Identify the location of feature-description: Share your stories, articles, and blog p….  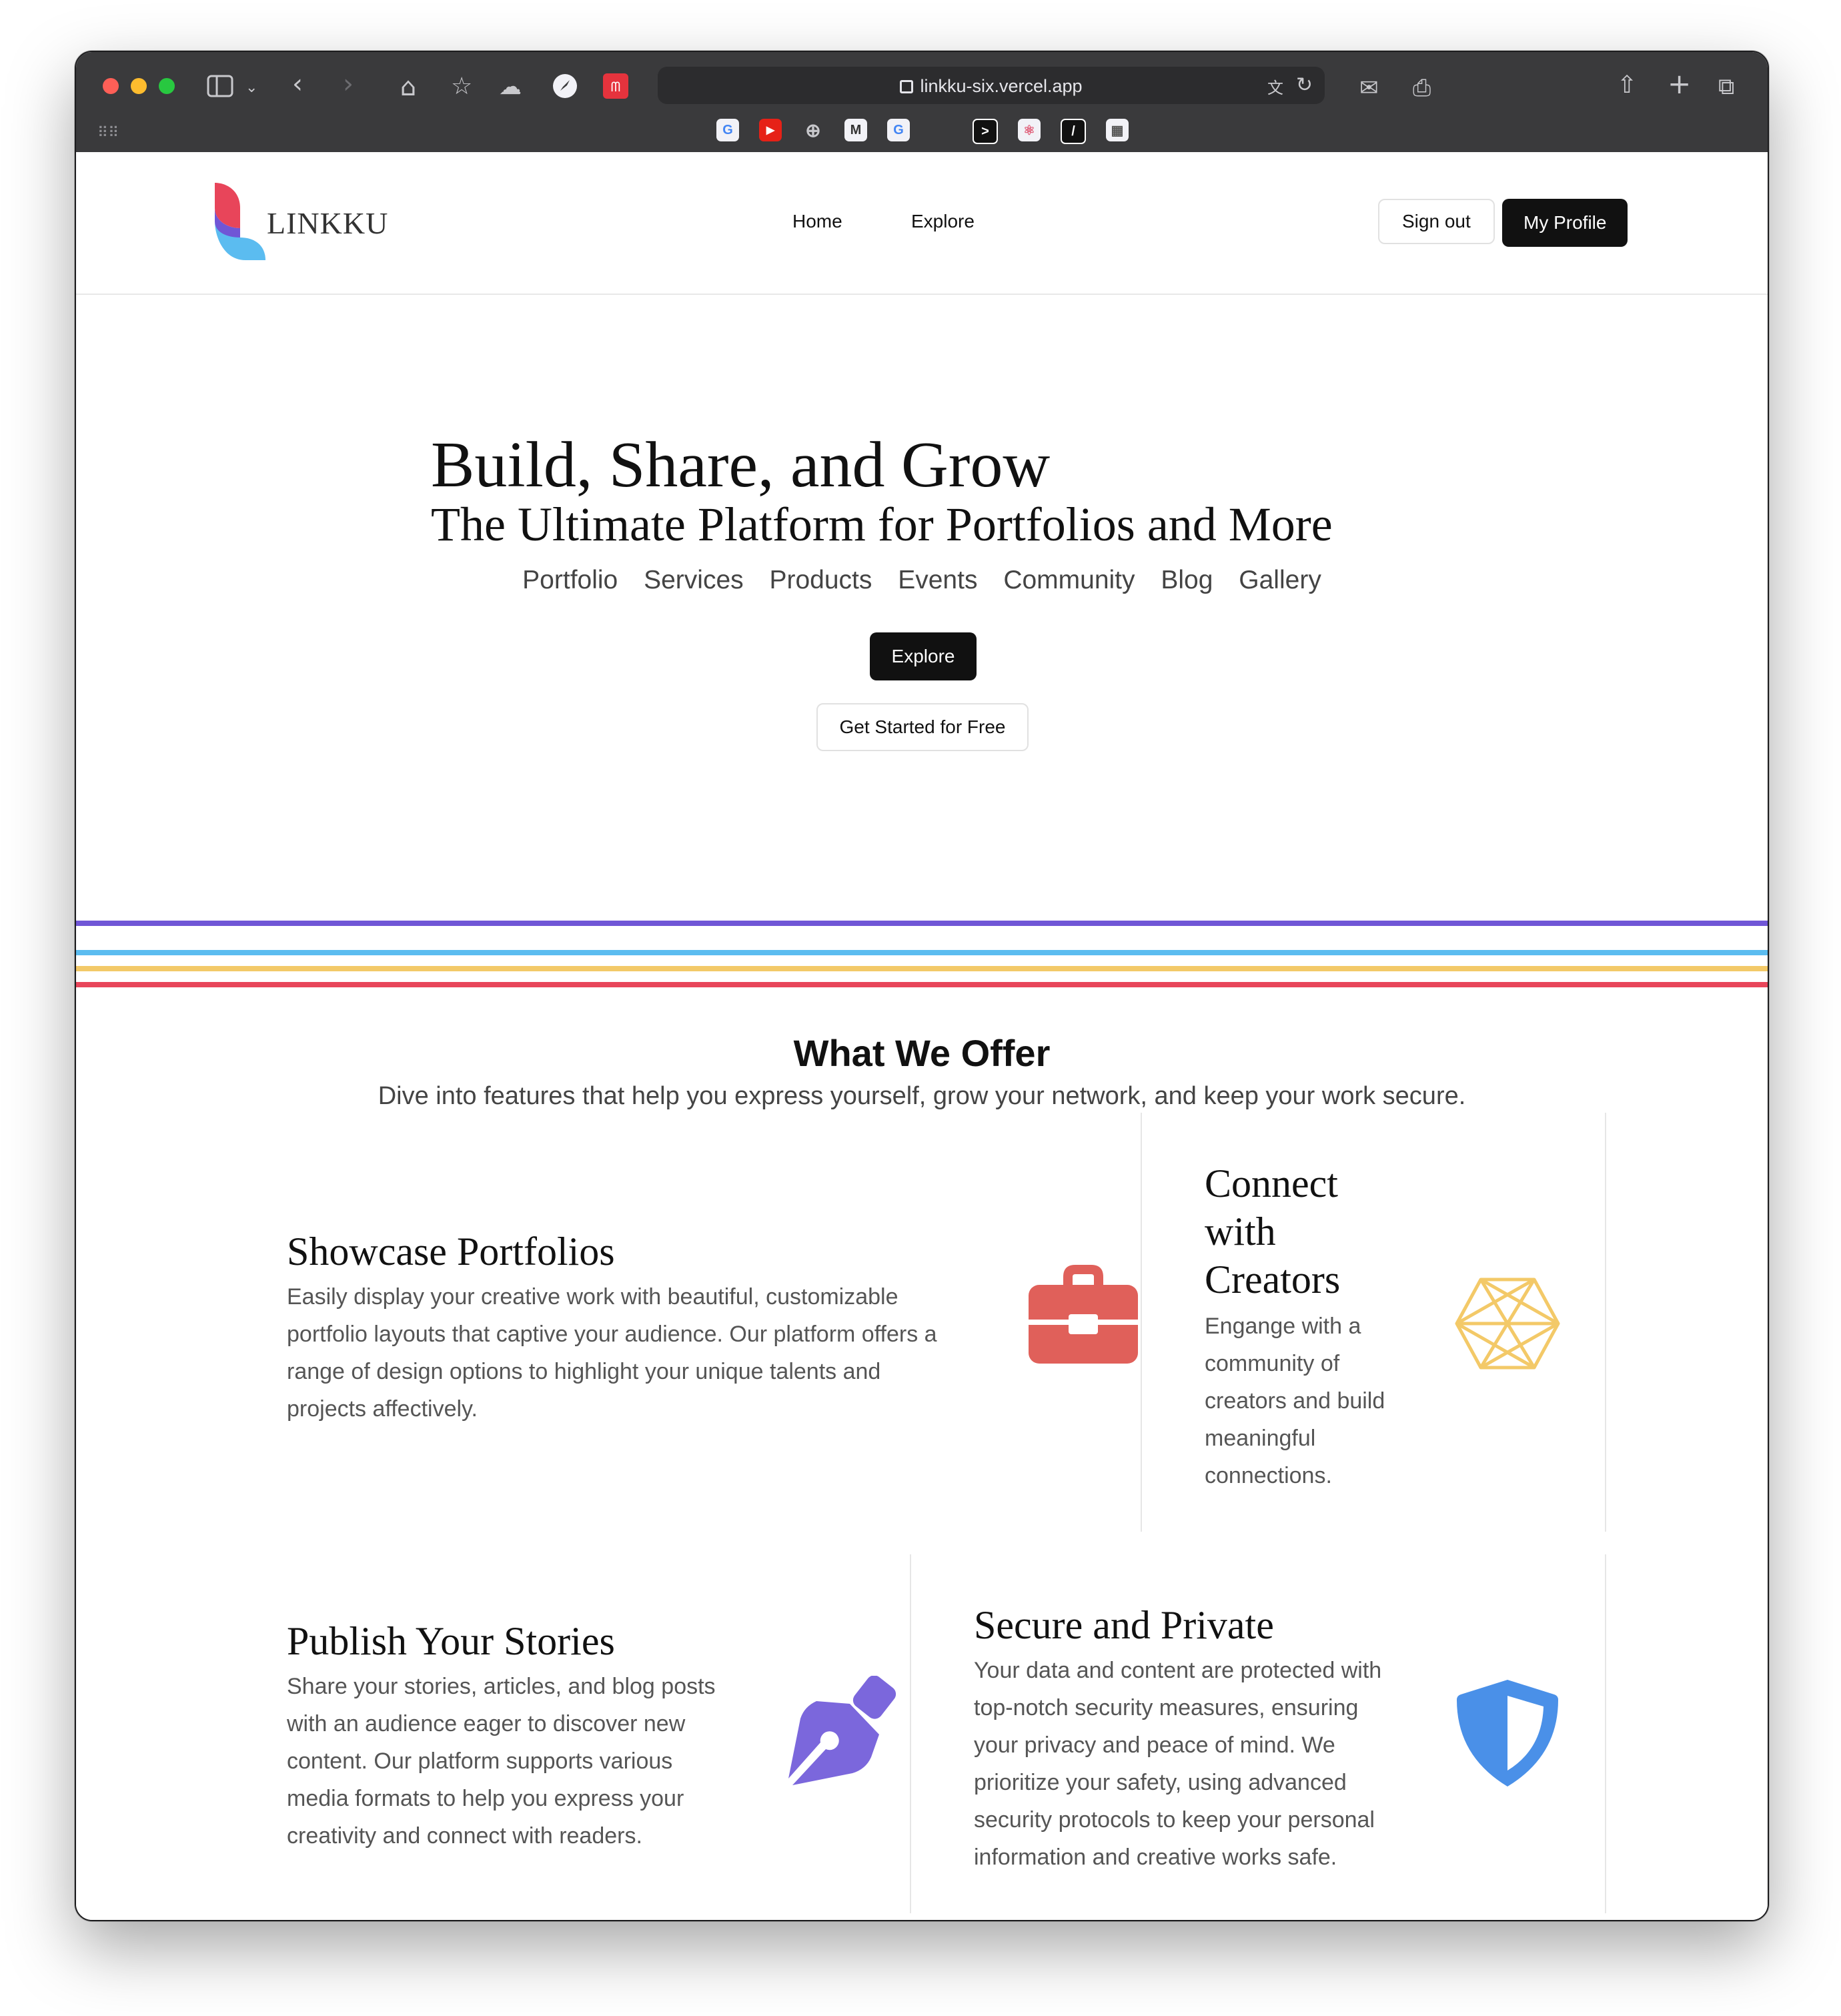
(502, 1761).